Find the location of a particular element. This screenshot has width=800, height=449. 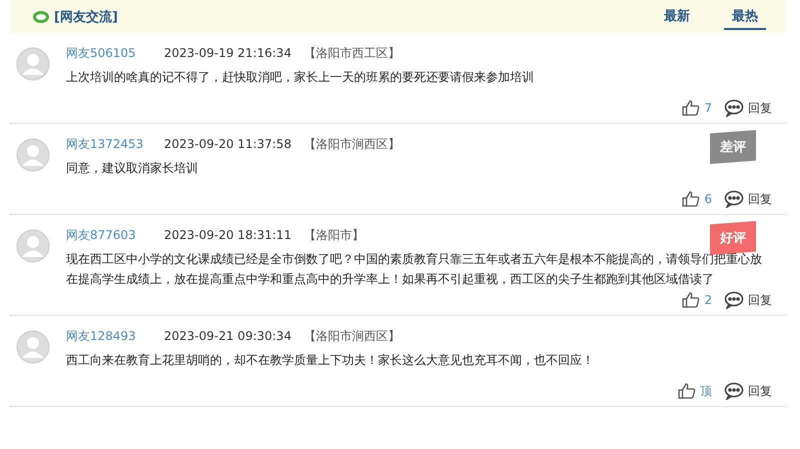

section-title: [网友交流] is located at coordinates (86, 17).